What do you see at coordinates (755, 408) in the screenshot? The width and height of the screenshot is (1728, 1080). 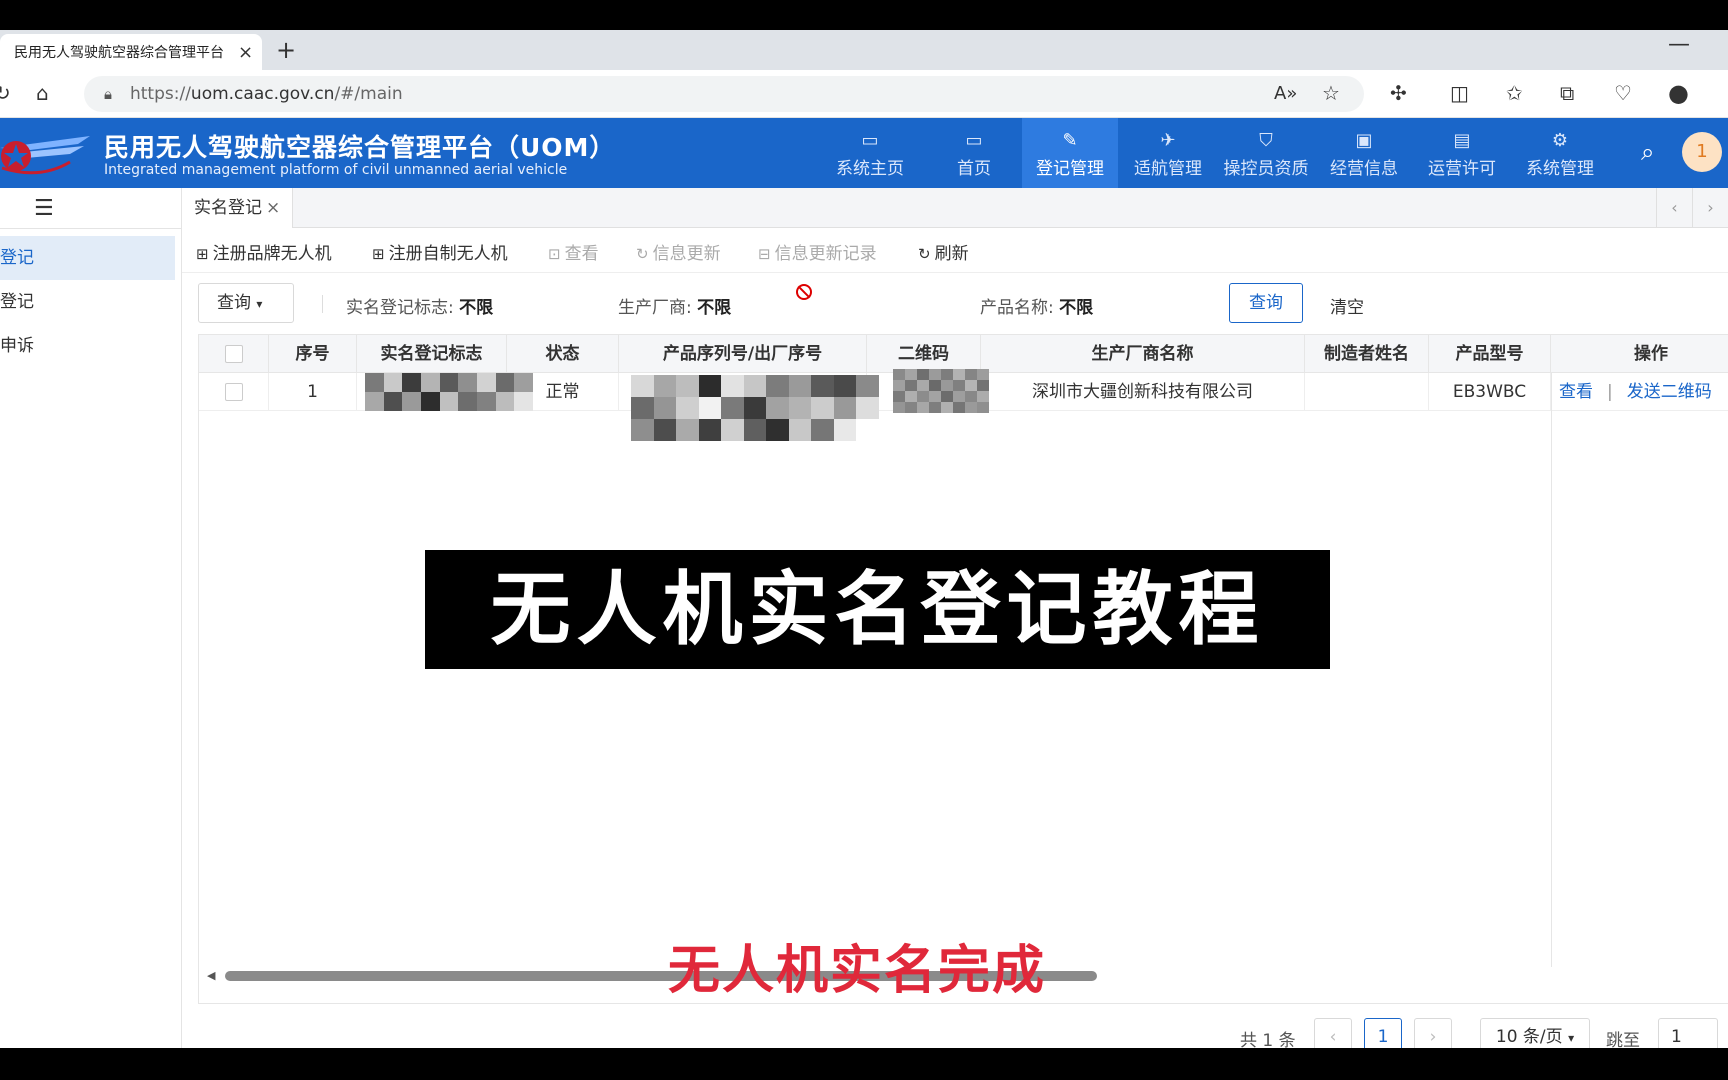 I see `serial-number-redacted` at bounding box center [755, 408].